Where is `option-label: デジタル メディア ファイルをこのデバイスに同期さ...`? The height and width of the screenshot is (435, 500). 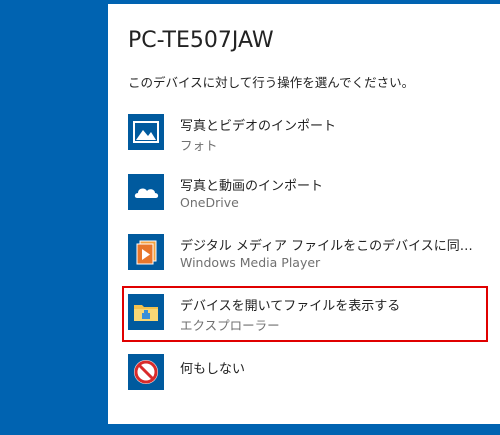
option-label: デジタル メディア ファイルをこのデバイスに同期さ... is located at coordinates (330, 246).